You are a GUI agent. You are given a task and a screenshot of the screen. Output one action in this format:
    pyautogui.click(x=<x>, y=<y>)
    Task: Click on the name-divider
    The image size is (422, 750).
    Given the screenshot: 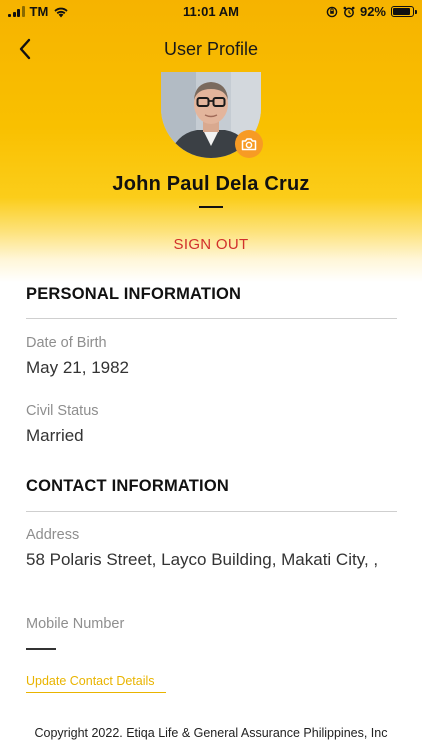 What is the action you would take?
    pyautogui.click(x=211, y=207)
    